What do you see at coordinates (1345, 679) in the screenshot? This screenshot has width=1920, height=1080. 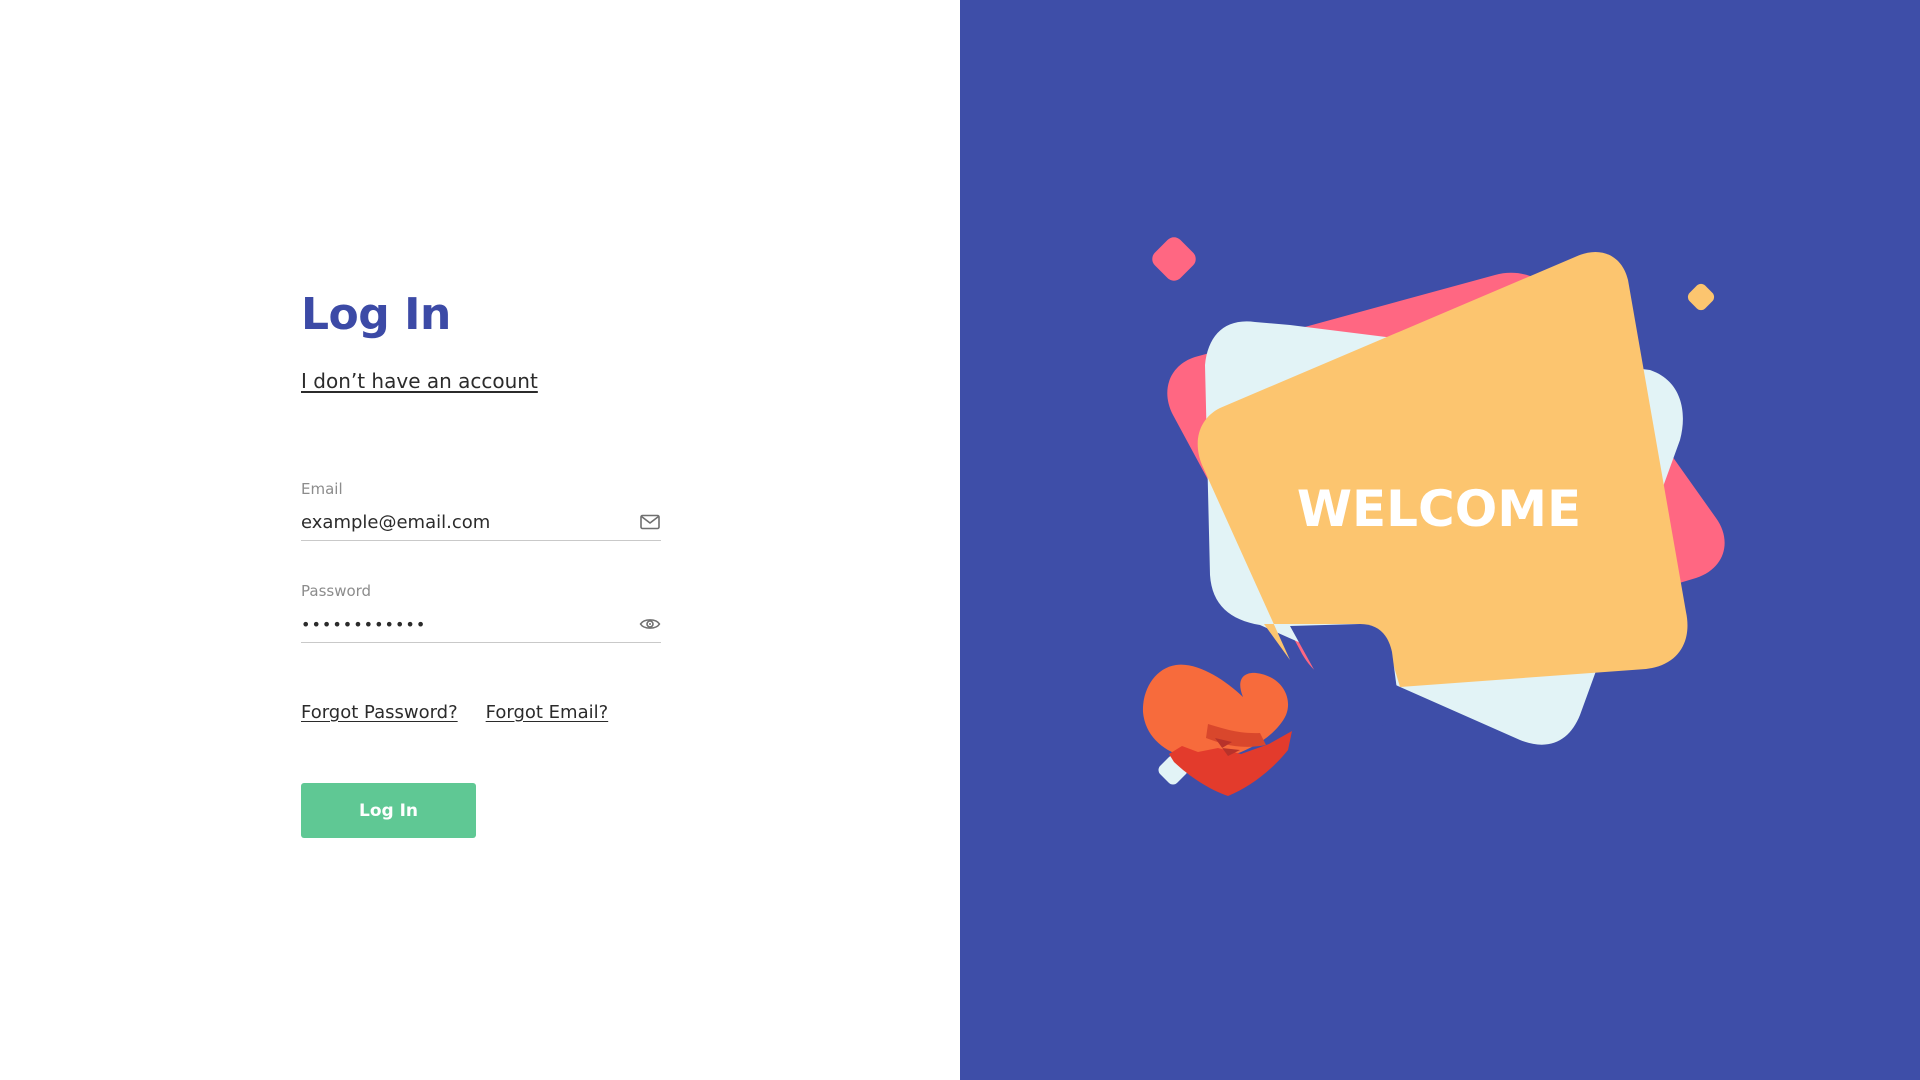 I see `speech-tail` at bounding box center [1345, 679].